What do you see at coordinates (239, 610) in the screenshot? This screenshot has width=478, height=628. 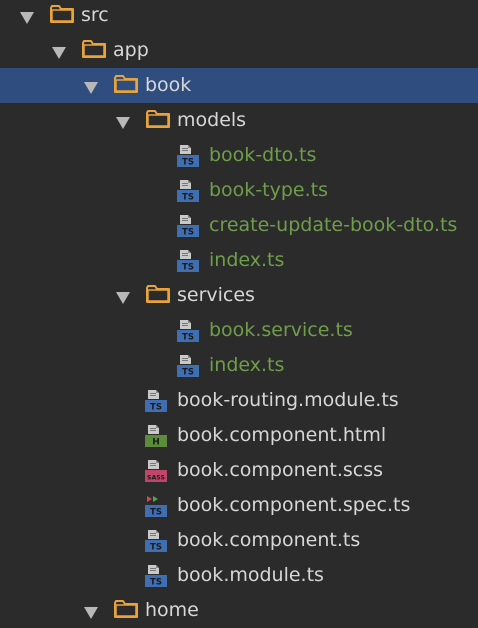 I see `tree-folder-home: home` at bounding box center [239, 610].